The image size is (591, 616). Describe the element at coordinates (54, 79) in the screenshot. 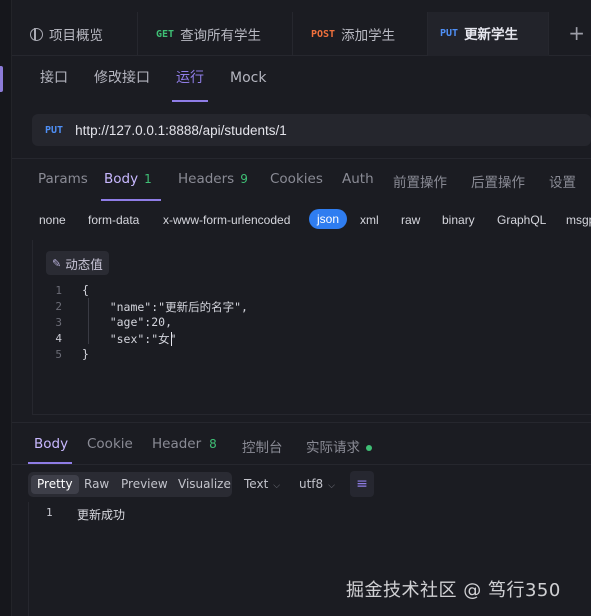

I see `subtab-api: 接口` at that location.